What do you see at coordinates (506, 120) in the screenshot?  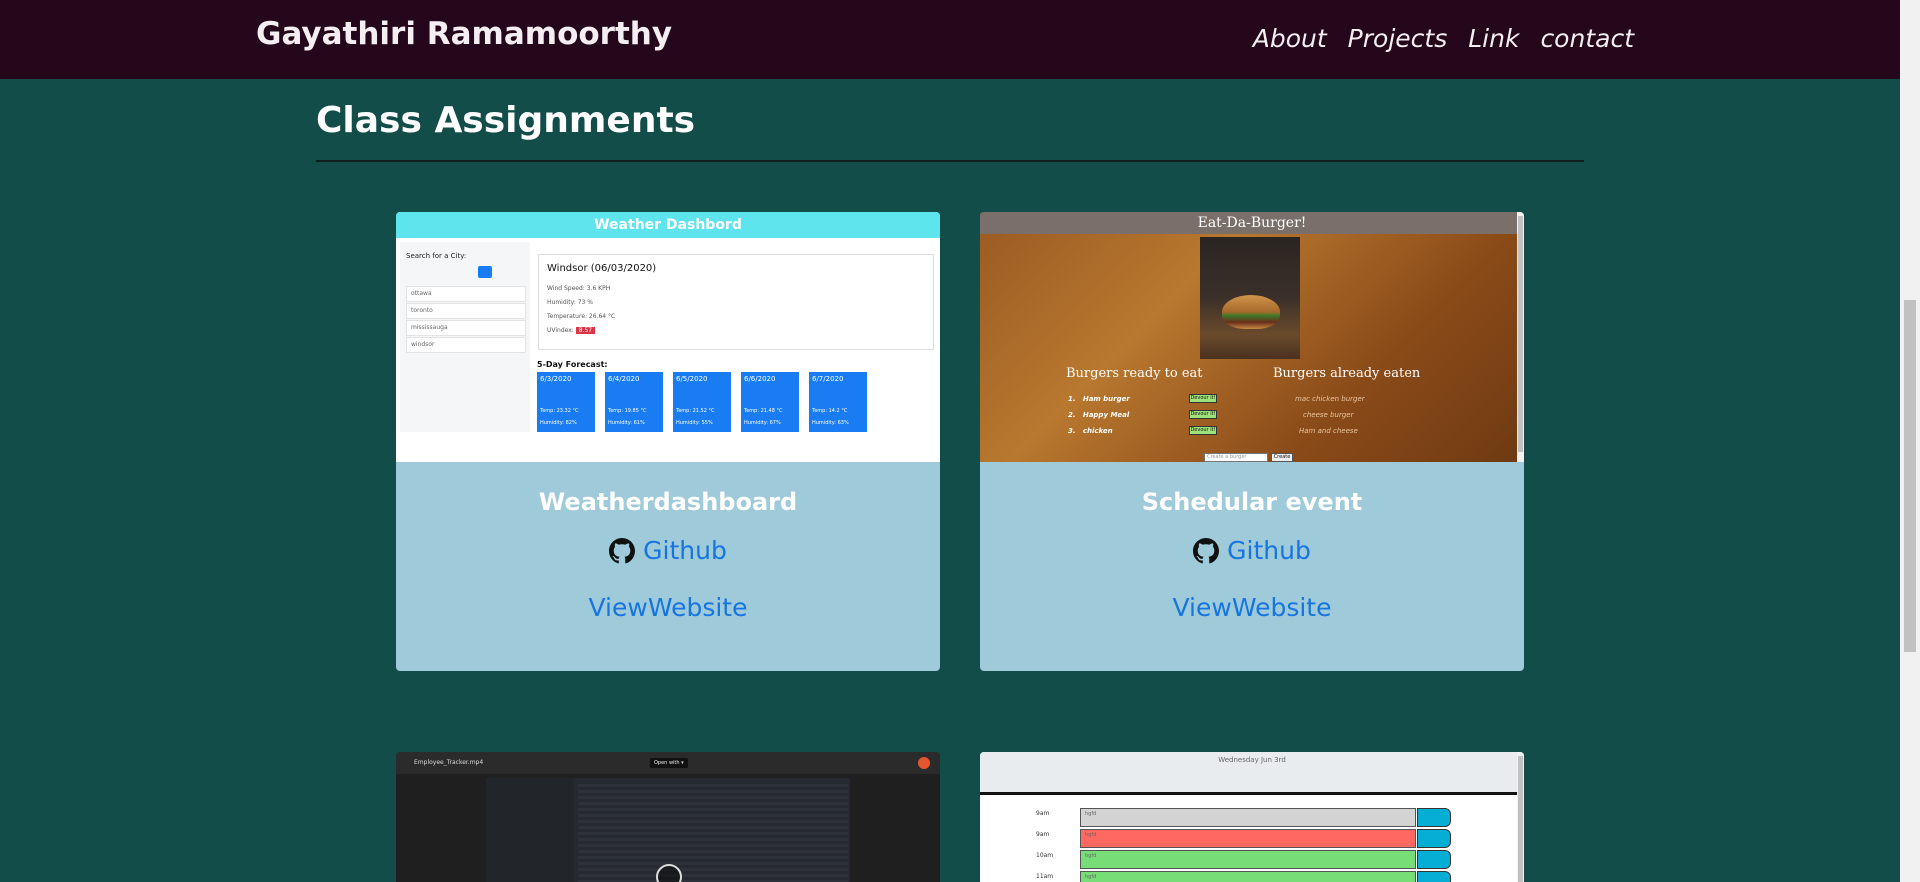 I see `section-title: Class Assignments` at bounding box center [506, 120].